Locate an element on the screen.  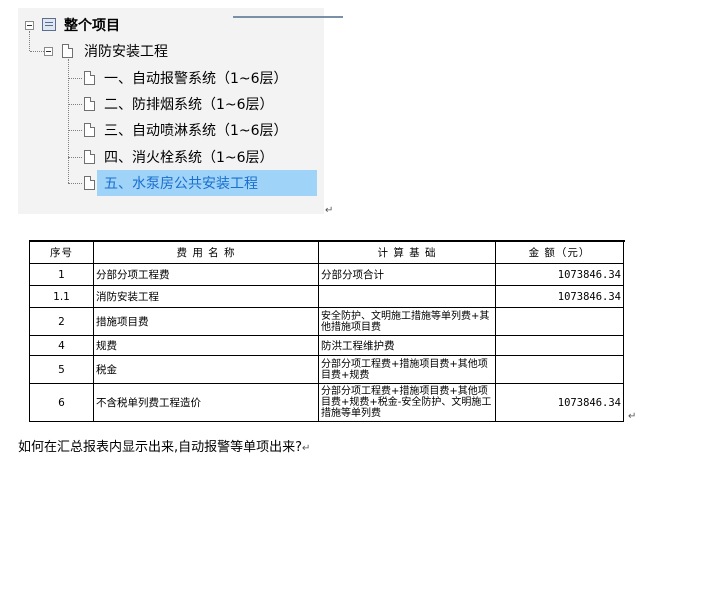
question-text: 如何在汇总报表内显示出来,自动报警等单项出来?↵ is located at coordinates (164, 445).